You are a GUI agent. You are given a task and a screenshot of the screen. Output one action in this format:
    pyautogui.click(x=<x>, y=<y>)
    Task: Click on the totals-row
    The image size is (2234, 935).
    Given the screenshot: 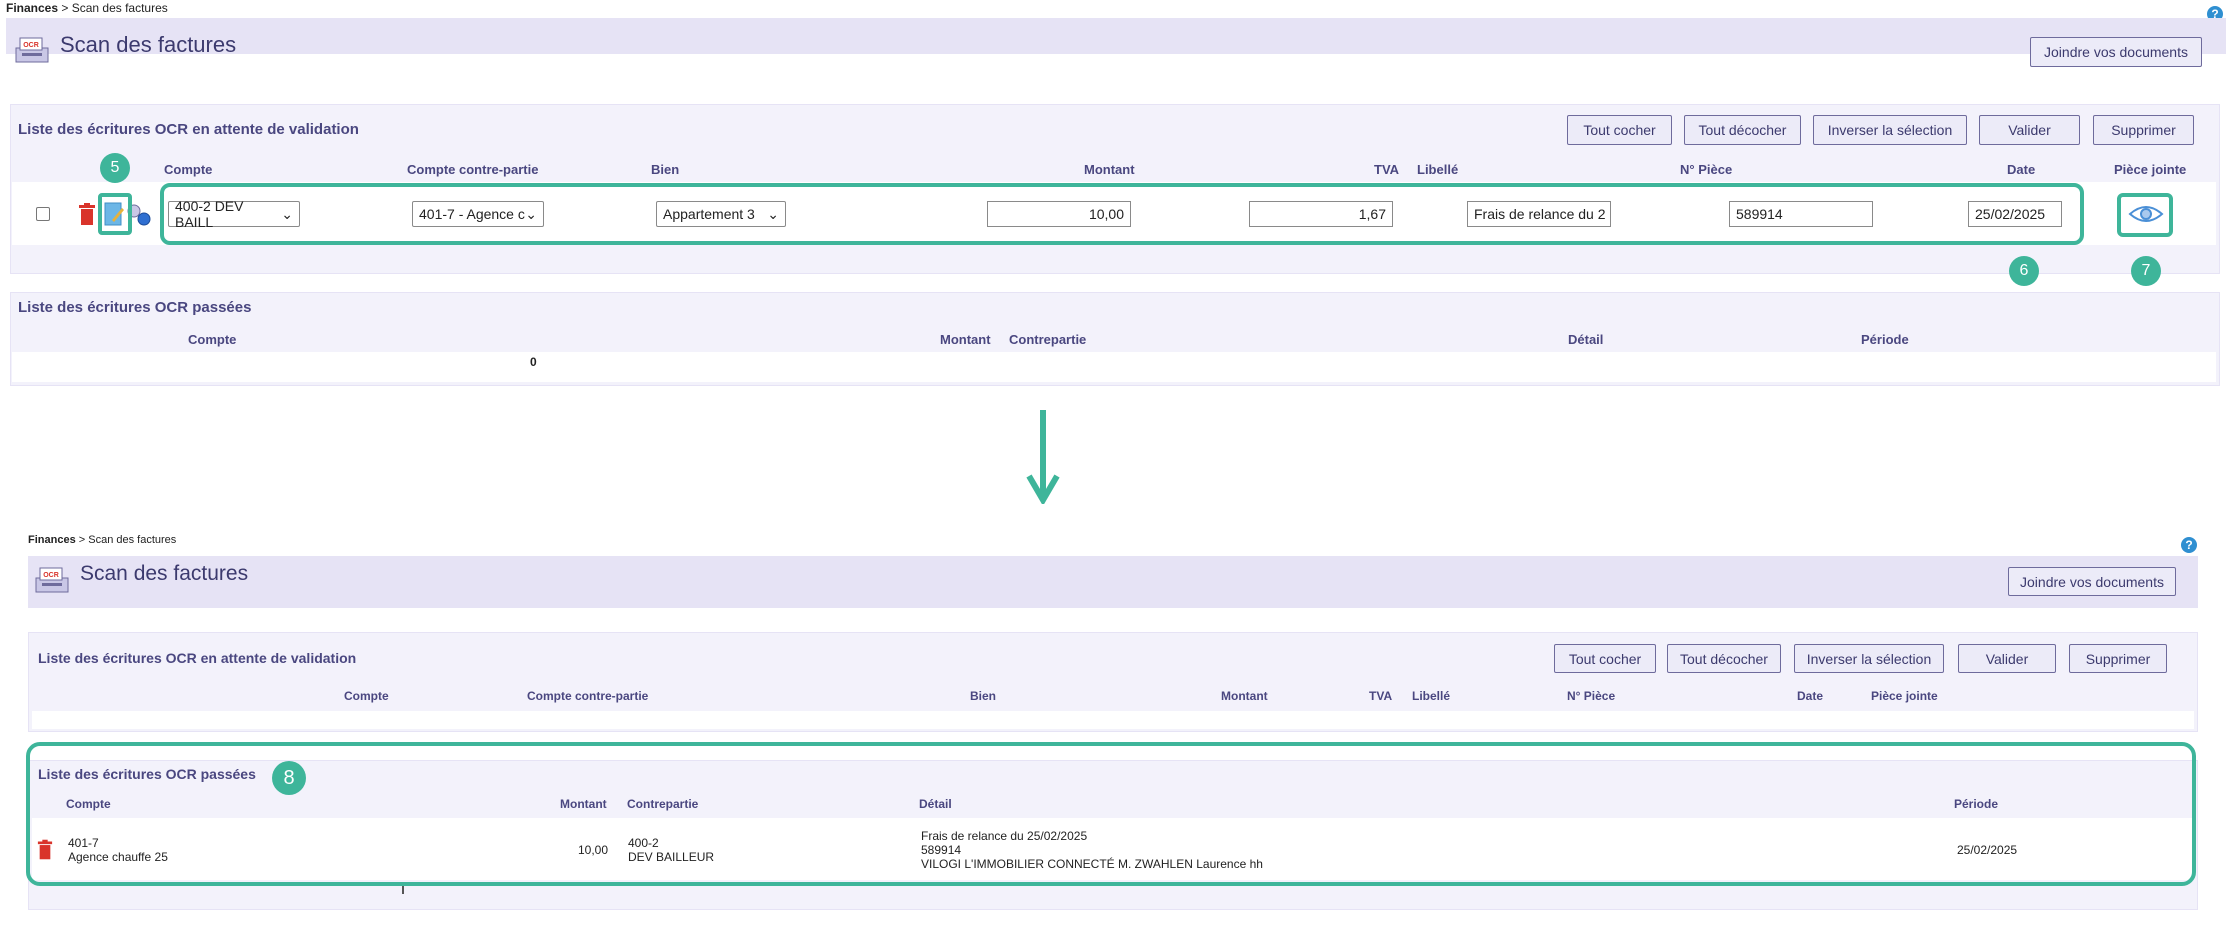 What is the action you would take?
    pyautogui.click(x=1114, y=367)
    